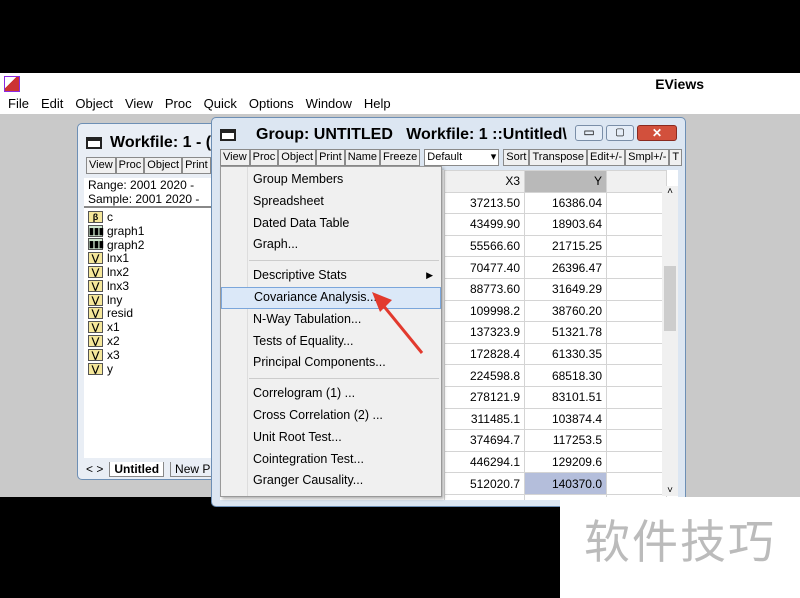 The width and height of the screenshot is (800, 598). What do you see at coordinates (297, 157) in the screenshot?
I see `group-object-button: Object` at bounding box center [297, 157].